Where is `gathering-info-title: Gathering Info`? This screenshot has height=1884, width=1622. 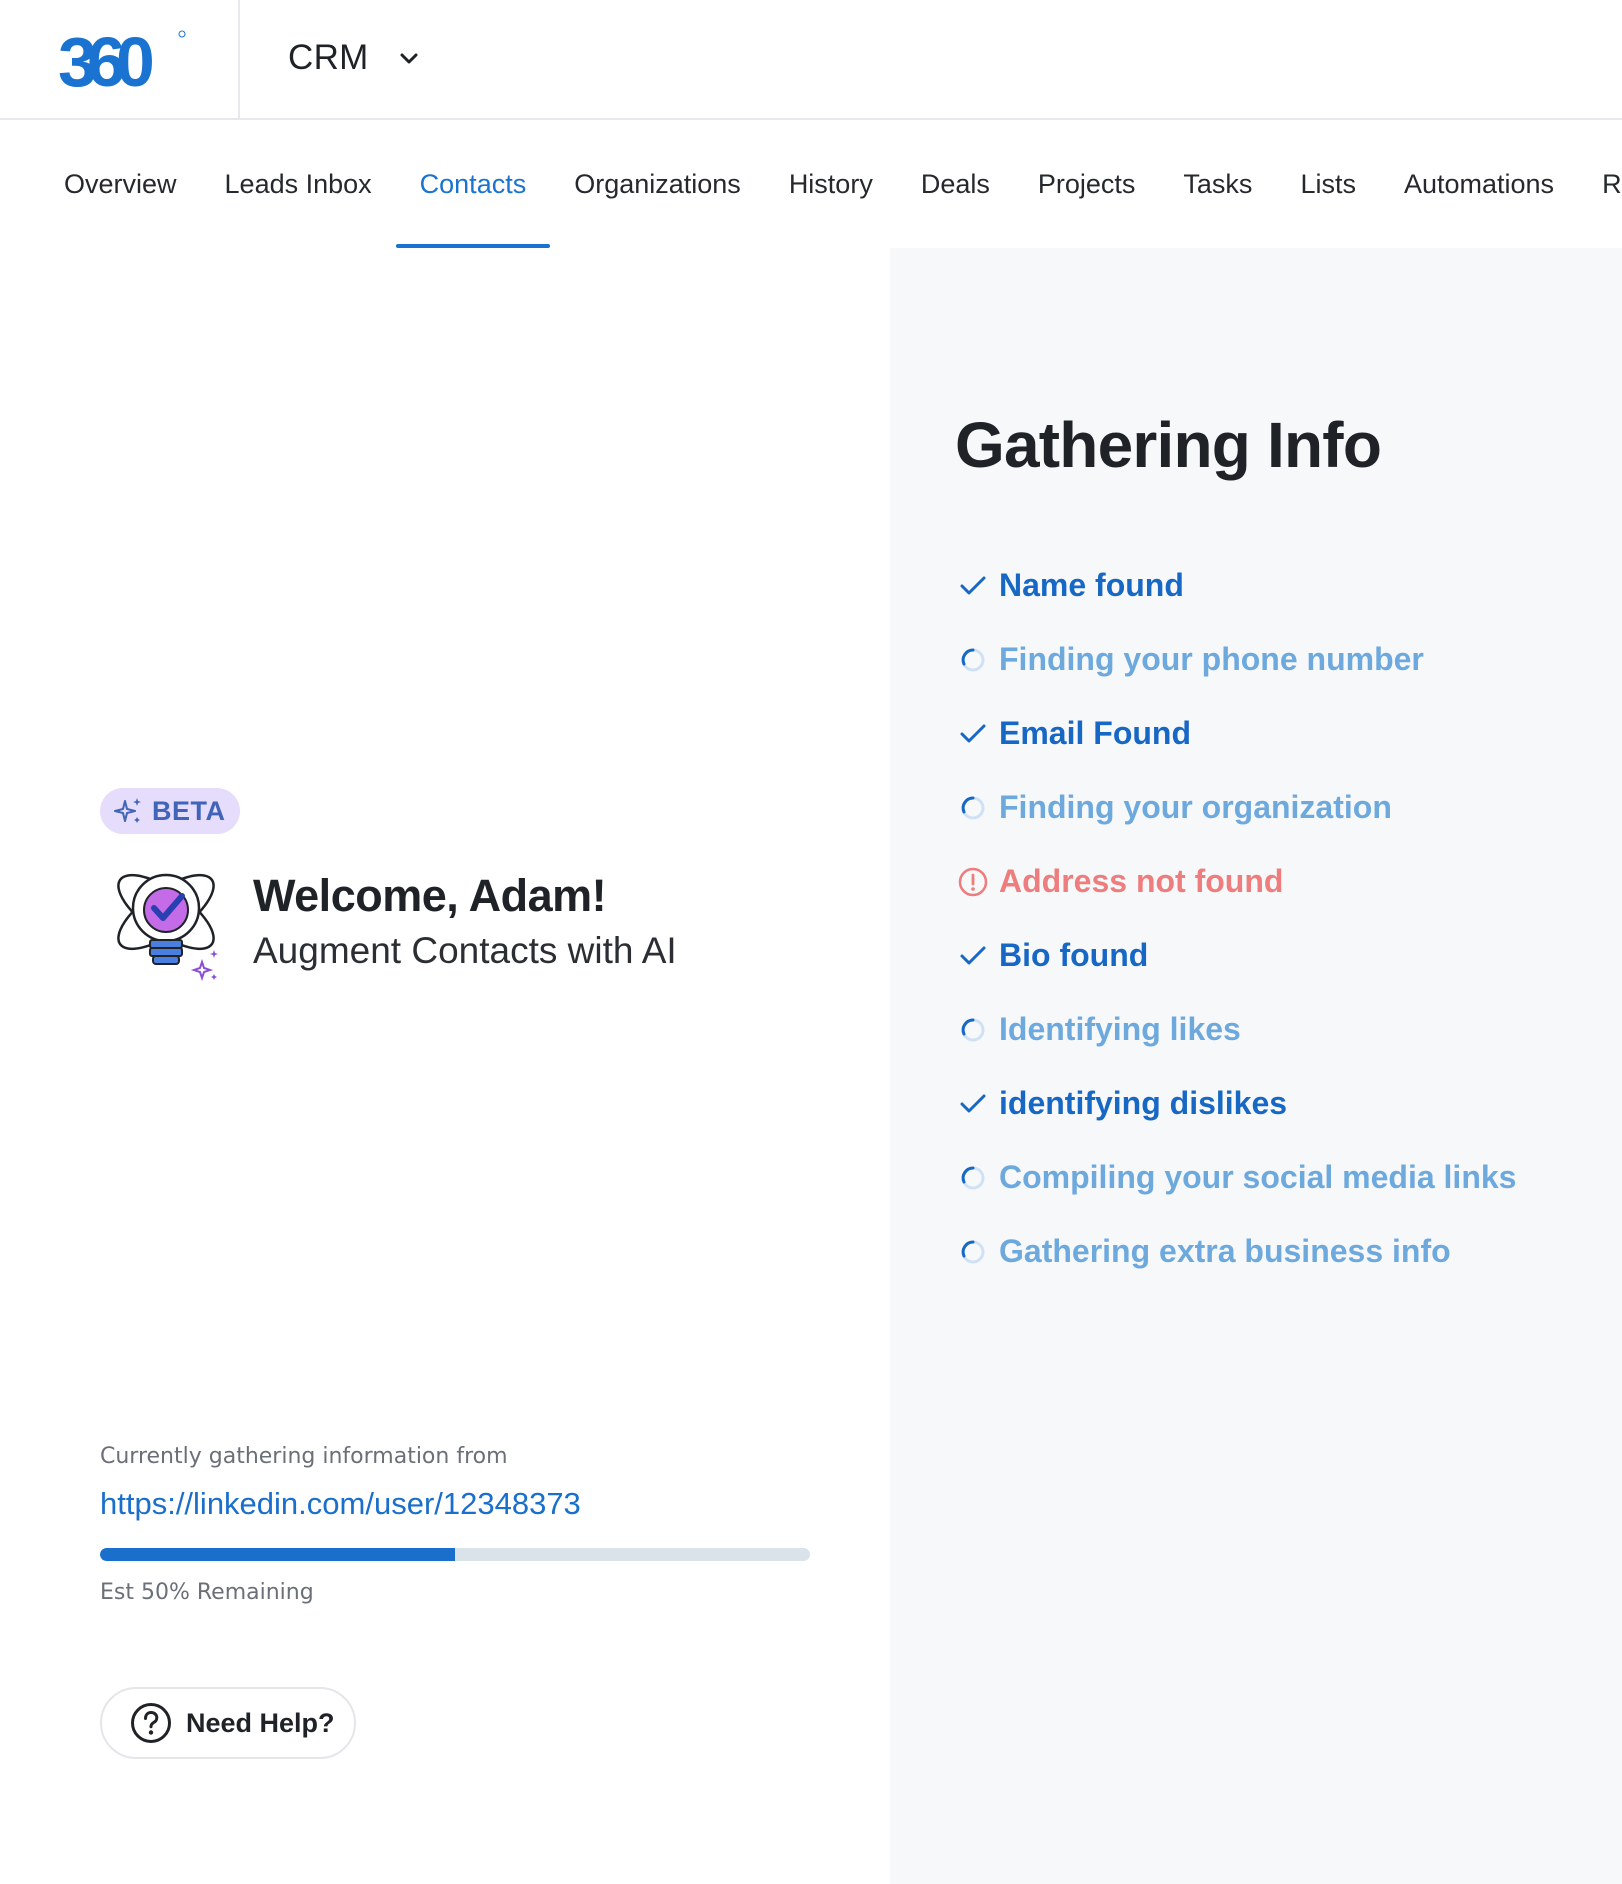
gathering-info-title: Gathering Info is located at coordinates (1168, 445).